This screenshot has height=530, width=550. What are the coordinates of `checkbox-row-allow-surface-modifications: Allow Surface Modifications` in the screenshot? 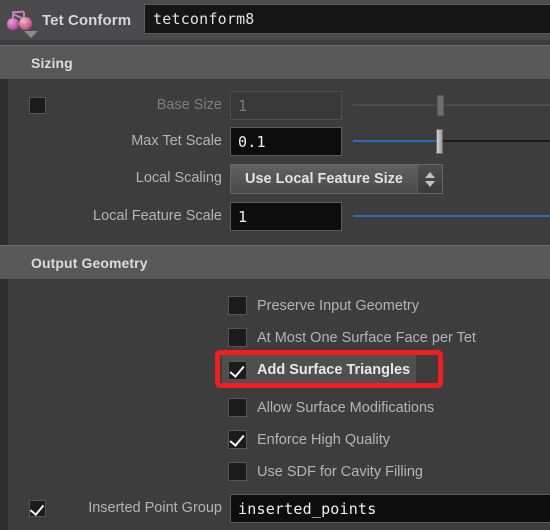 It's located at (331, 407).